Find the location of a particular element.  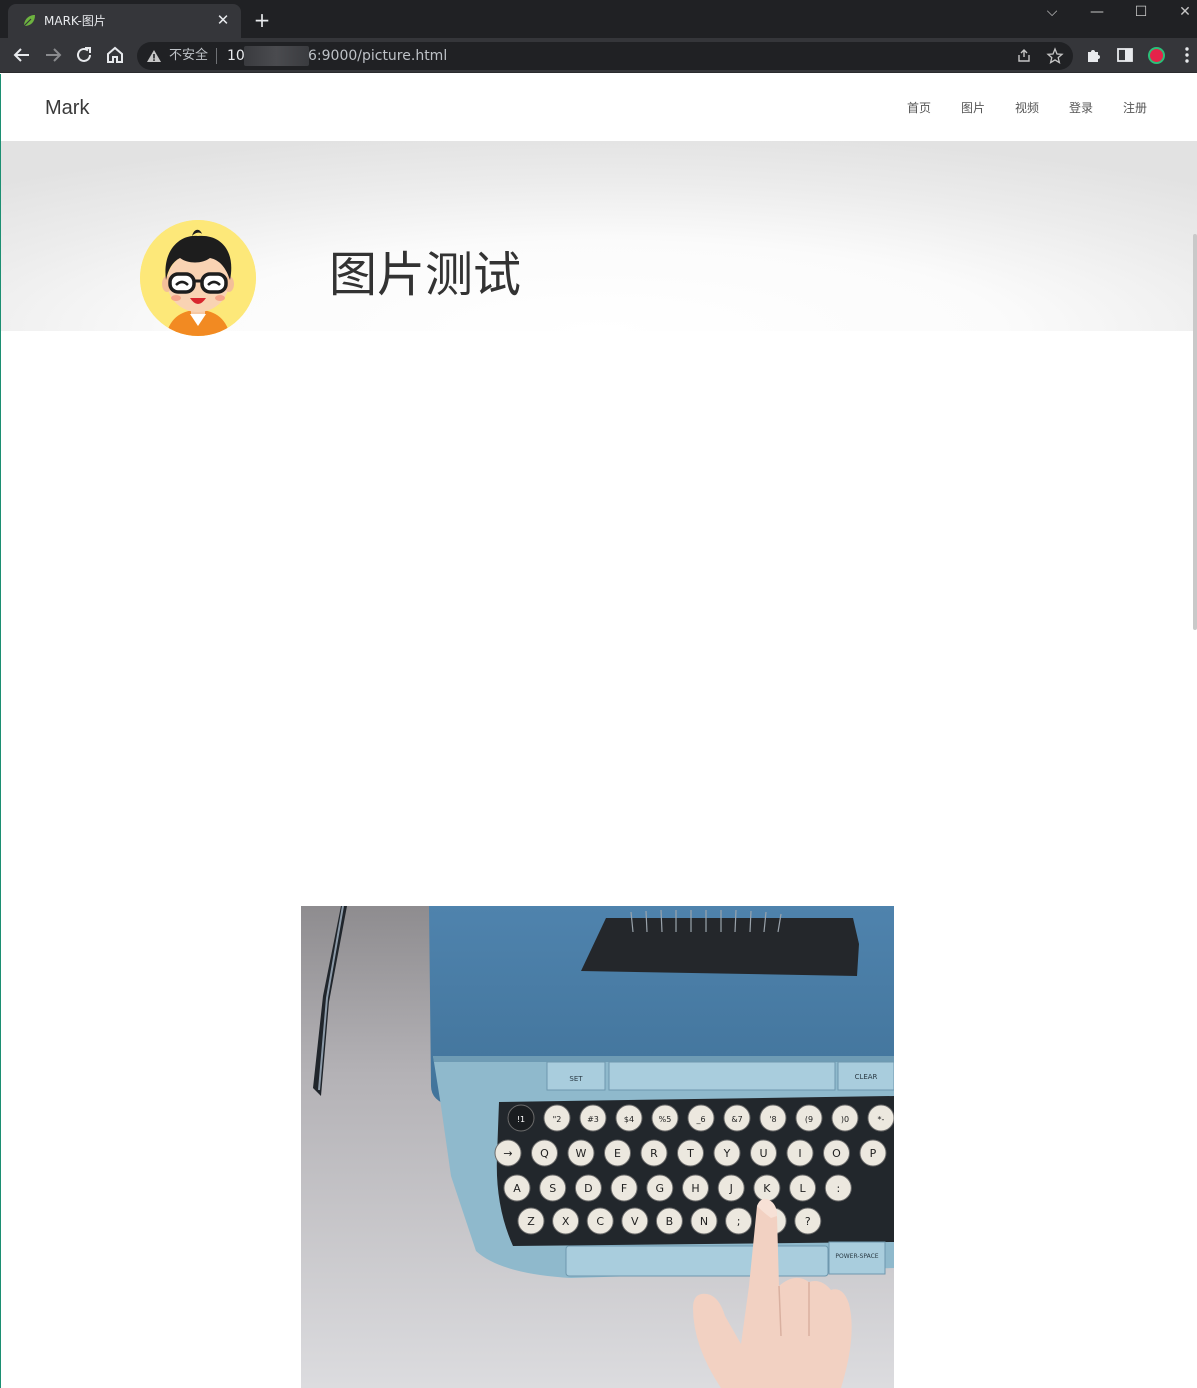

set-key-label: SET is located at coordinates (576, 1079).